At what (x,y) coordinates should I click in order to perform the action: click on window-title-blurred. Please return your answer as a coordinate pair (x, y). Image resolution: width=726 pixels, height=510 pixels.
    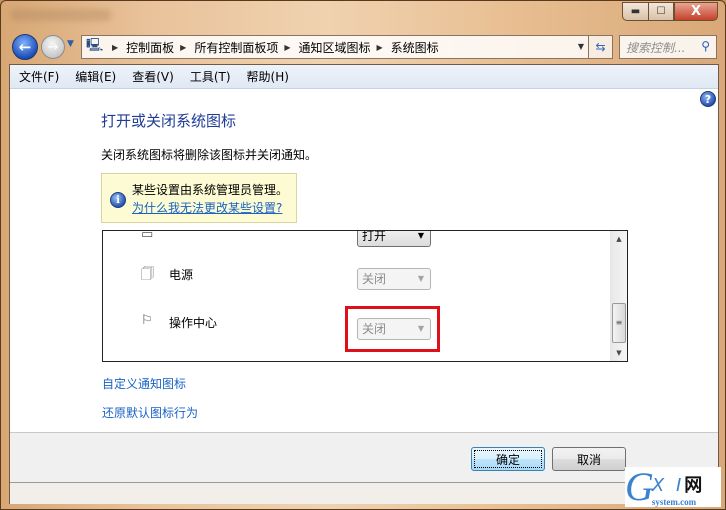
    Looking at the image, I should click on (61, 15).